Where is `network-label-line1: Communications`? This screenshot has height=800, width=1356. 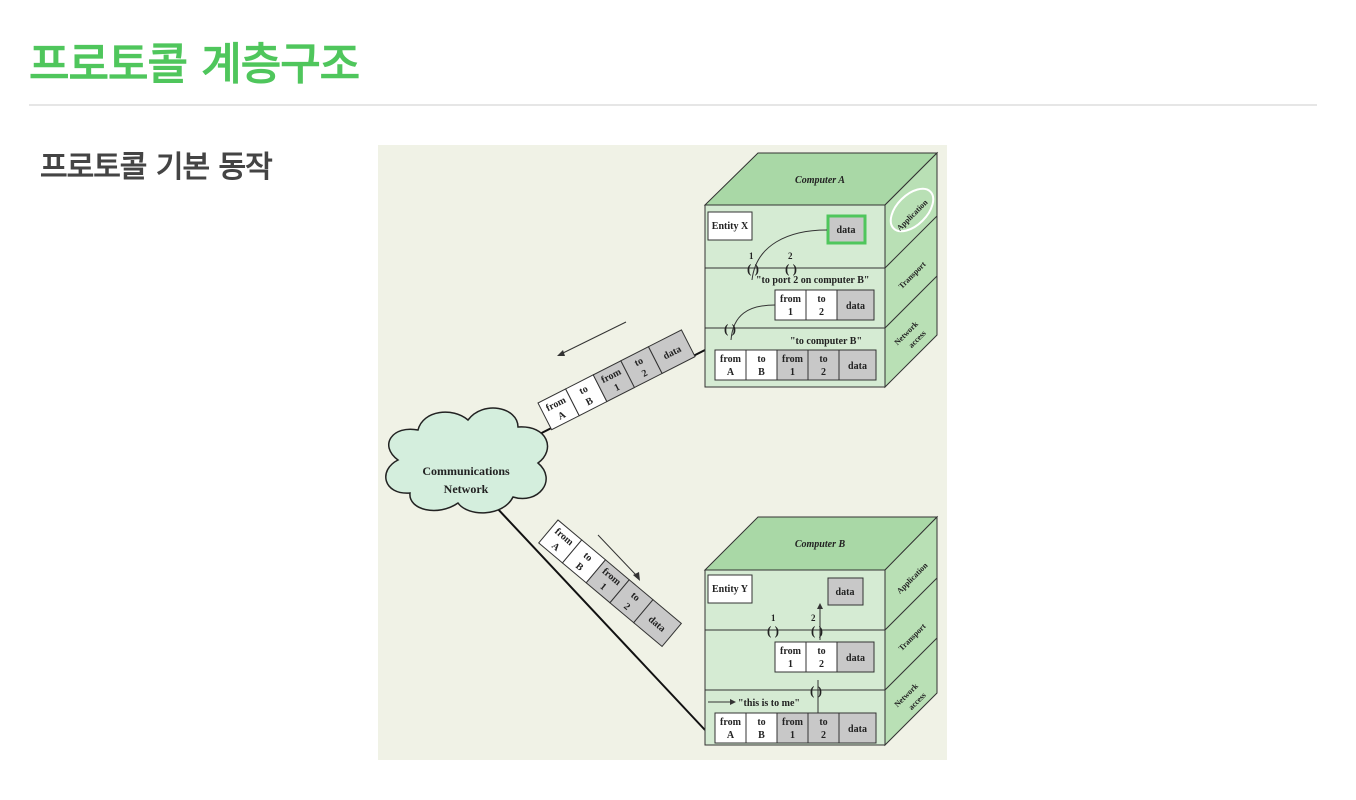 network-label-line1: Communications is located at coordinates (466, 471).